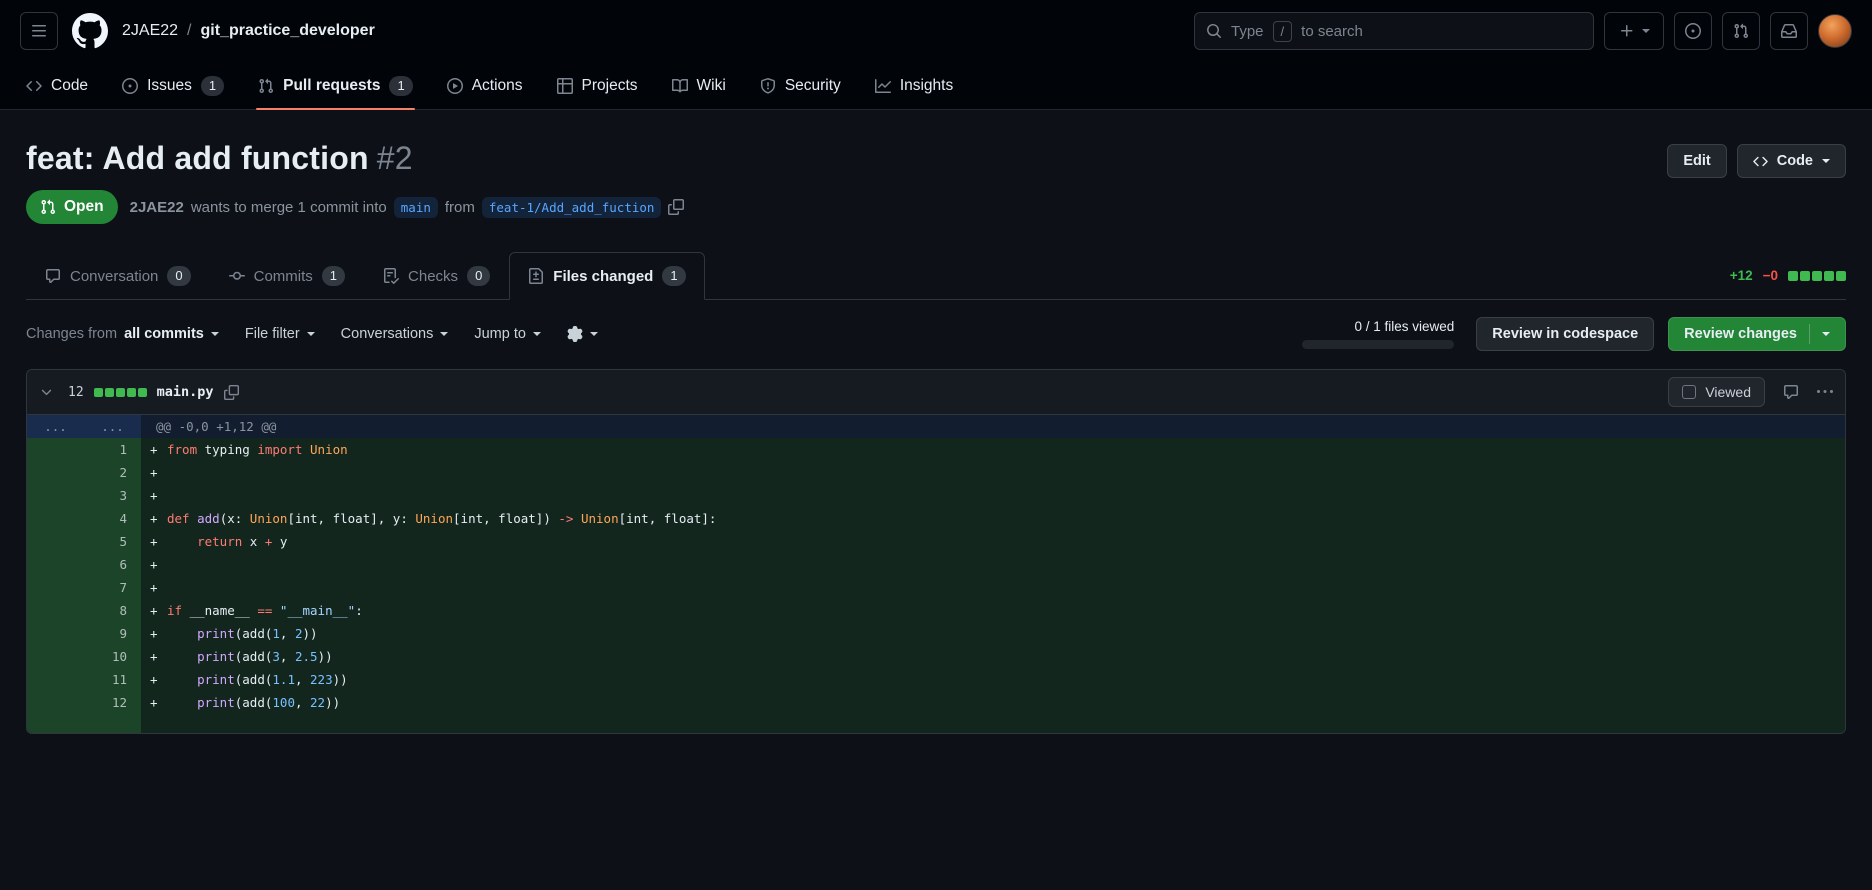 This screenshot has width=1872, height=890. Describe the element at coordinates (112, 702) in the screenshot. I see `new-line-number: 12` at that location.